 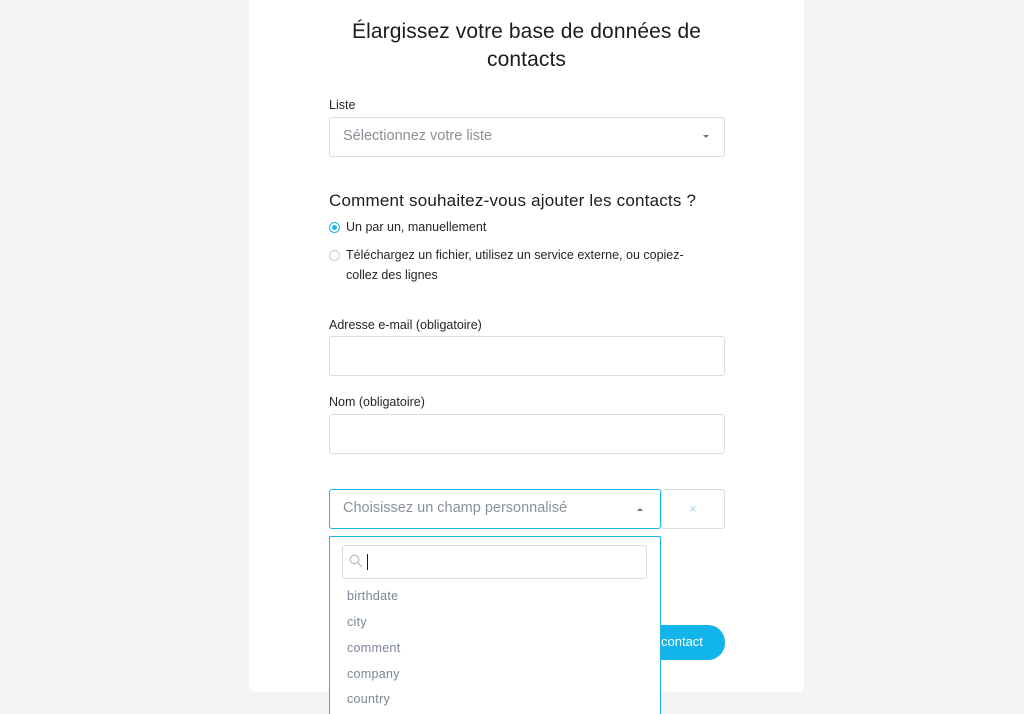 What do you see at coordinates (527, 137) in the screenshot?
I see `list-select: Sélectionnez votre liste` at bounding box center [527, 137].